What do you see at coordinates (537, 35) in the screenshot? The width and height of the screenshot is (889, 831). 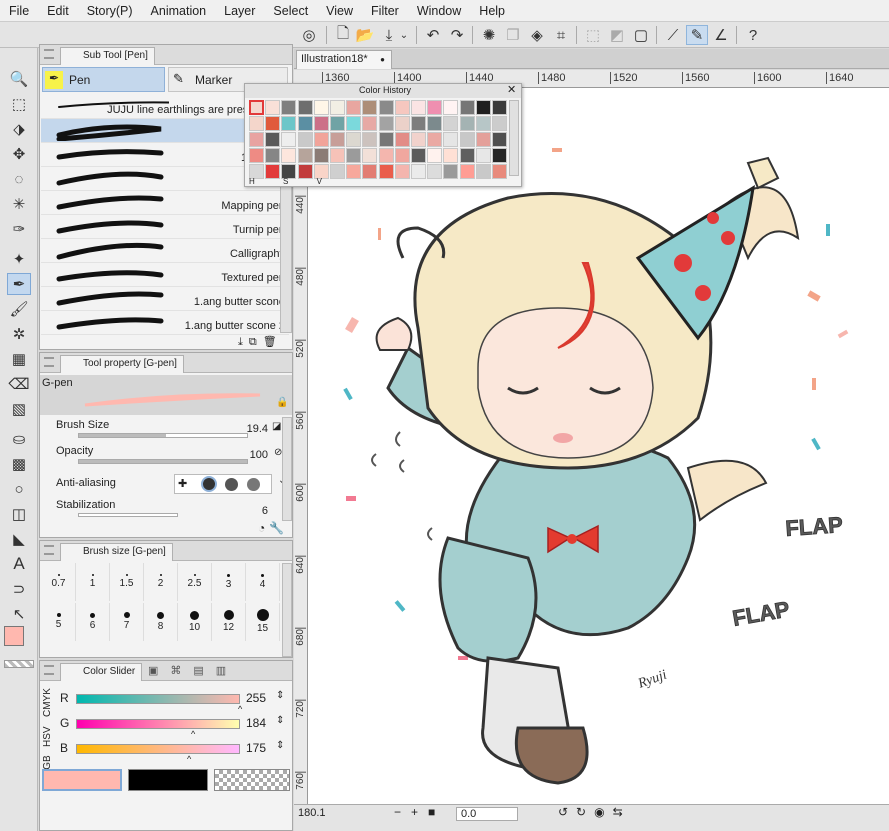 I see `fill-icon: ◈` at bounding box center [537, 35].